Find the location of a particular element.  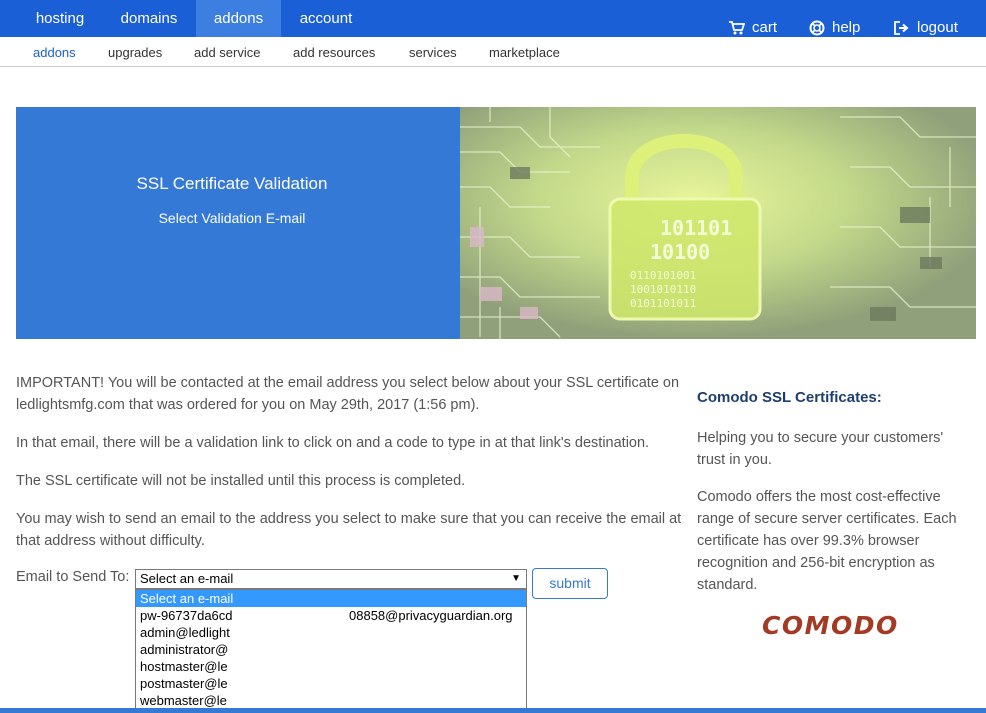

logout-link: logout is located at coordinates (926, 28).